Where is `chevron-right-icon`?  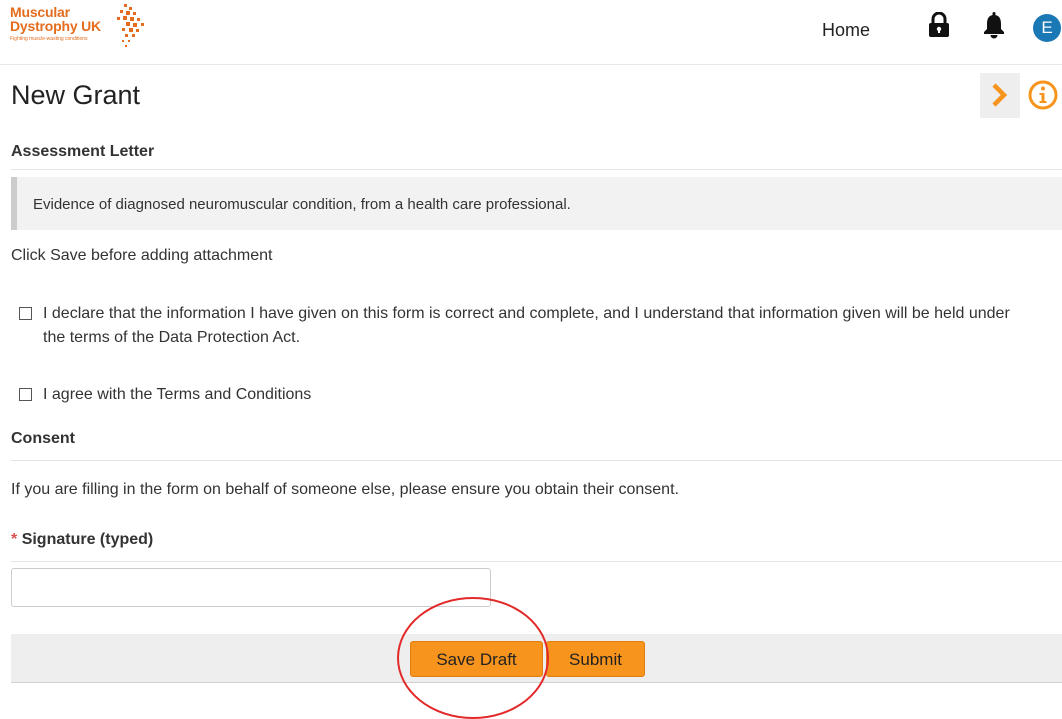 chevron-right-icon is located at coordinates (1000, 95).